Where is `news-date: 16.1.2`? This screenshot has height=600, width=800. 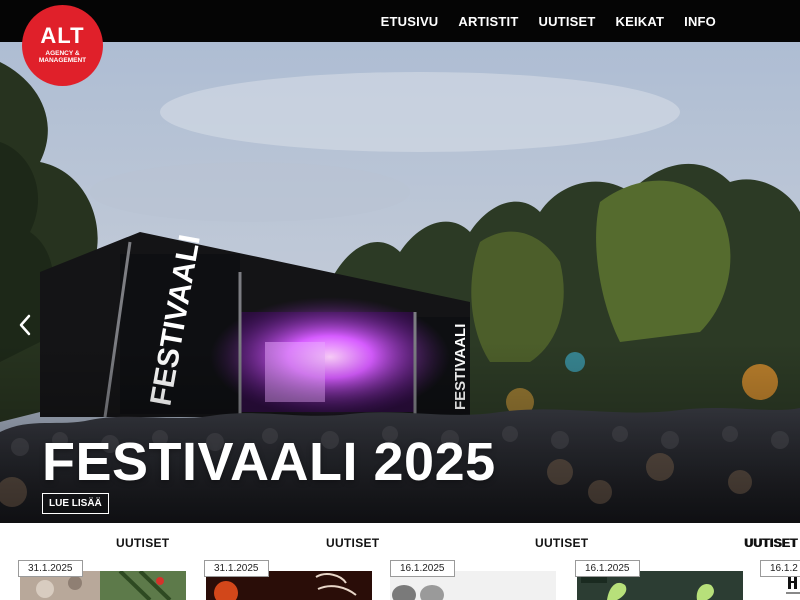
news-date: 16.1.2 is located at coordinates (780, 568).